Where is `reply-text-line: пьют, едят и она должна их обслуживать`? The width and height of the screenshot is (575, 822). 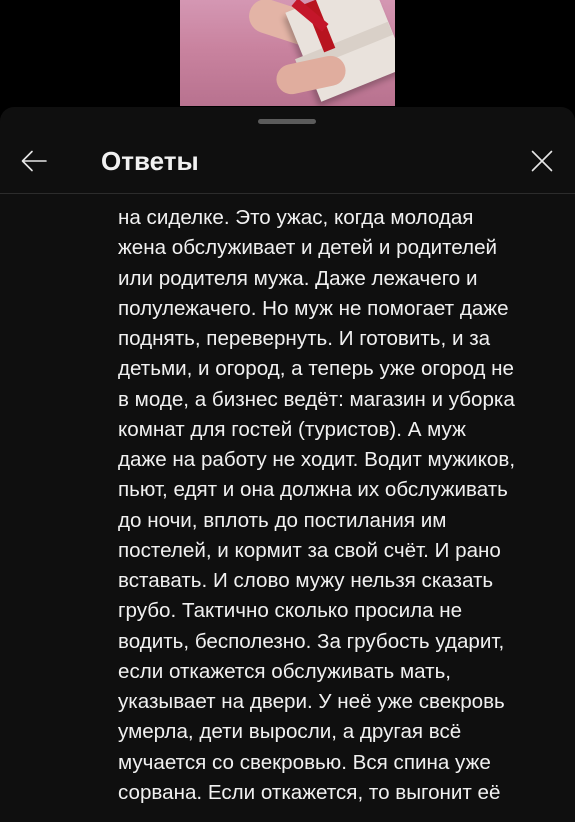 reply-text-line: пьют, едят и она должна их обслуживать is located at coordinates (313, 490).